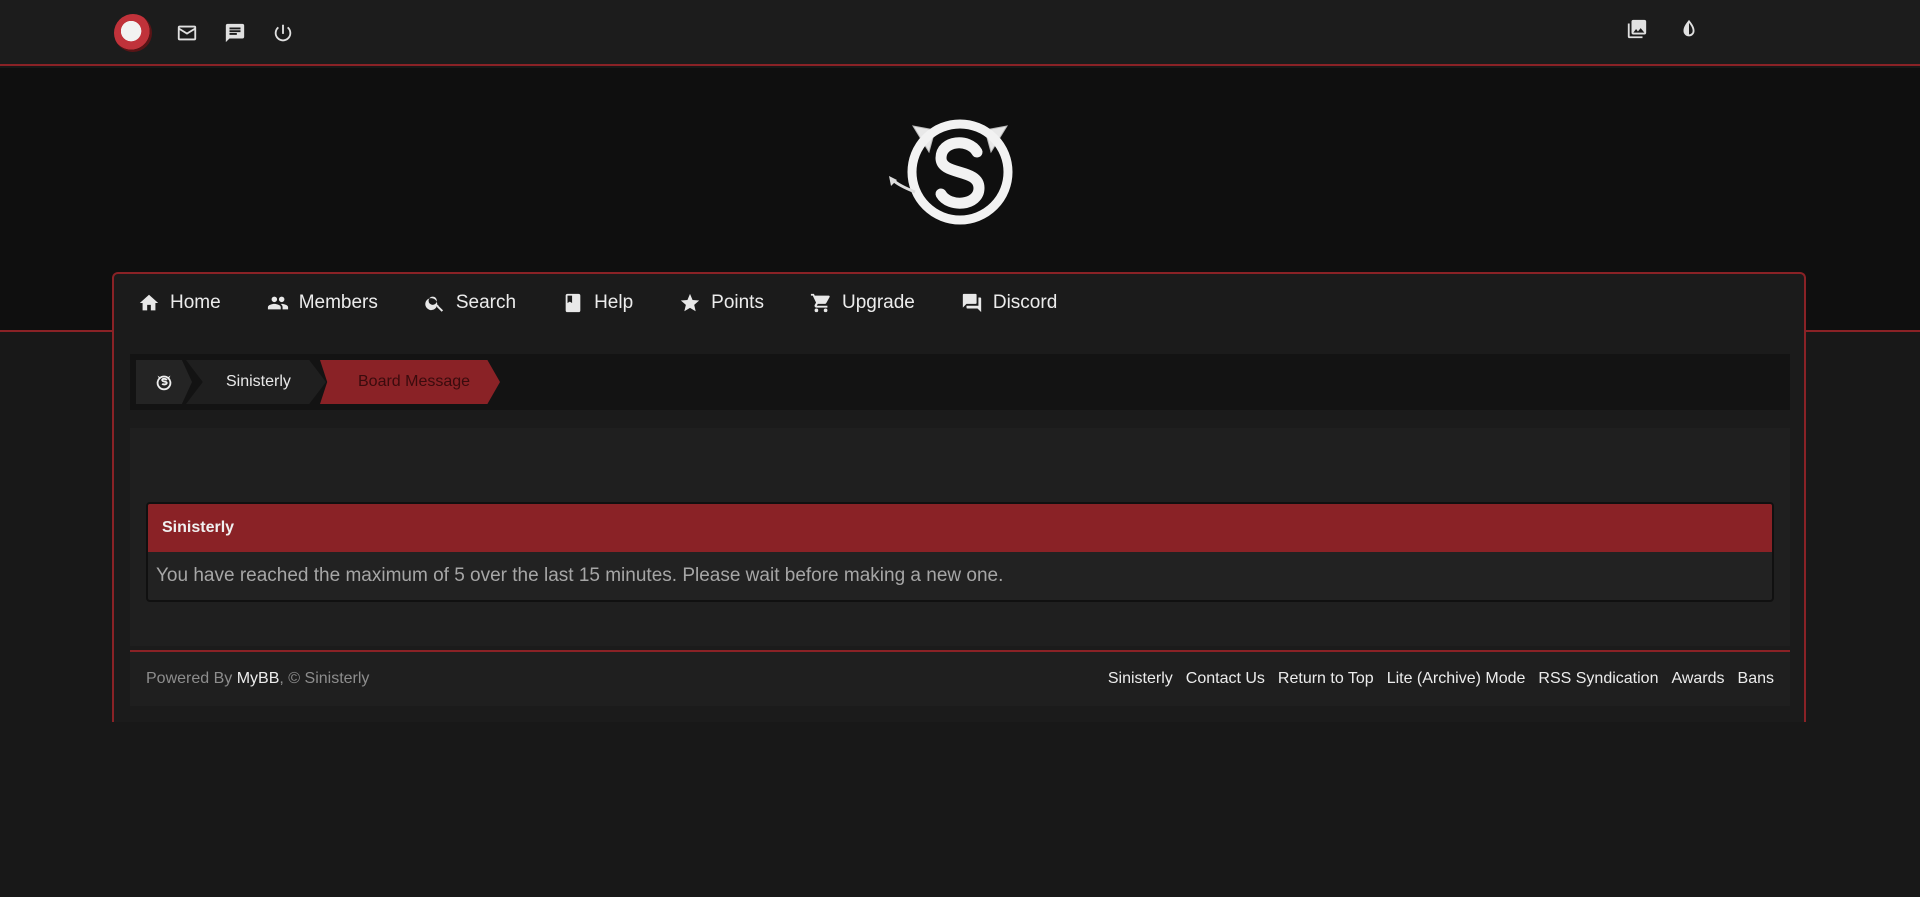 Image resolution: width=1920 pixels, height=897 pixels. Describe the element at coordinates (690, 302) in the screenshot. I see `star-icon` at that location.